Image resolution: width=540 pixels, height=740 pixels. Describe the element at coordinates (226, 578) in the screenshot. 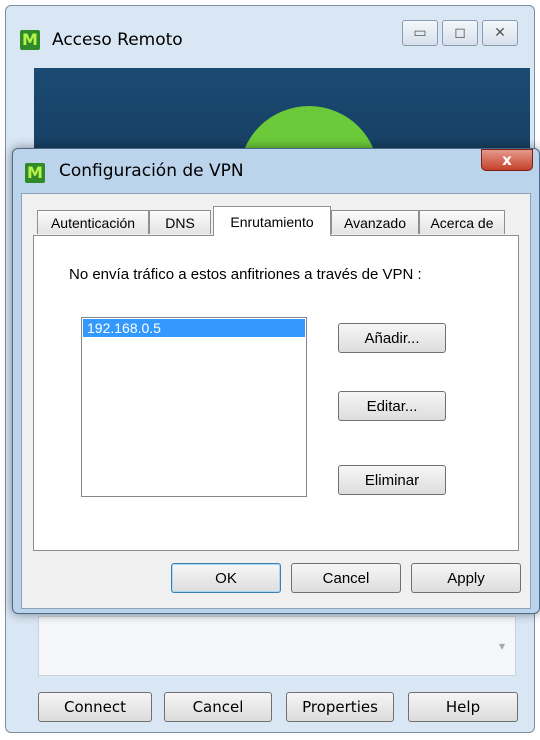

I see `ok-button: OK` at that location.